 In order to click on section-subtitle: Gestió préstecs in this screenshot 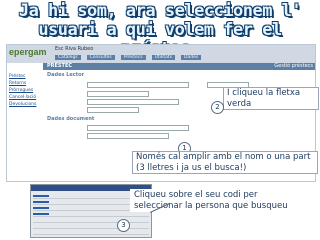, I will do `click(293, 66)`.